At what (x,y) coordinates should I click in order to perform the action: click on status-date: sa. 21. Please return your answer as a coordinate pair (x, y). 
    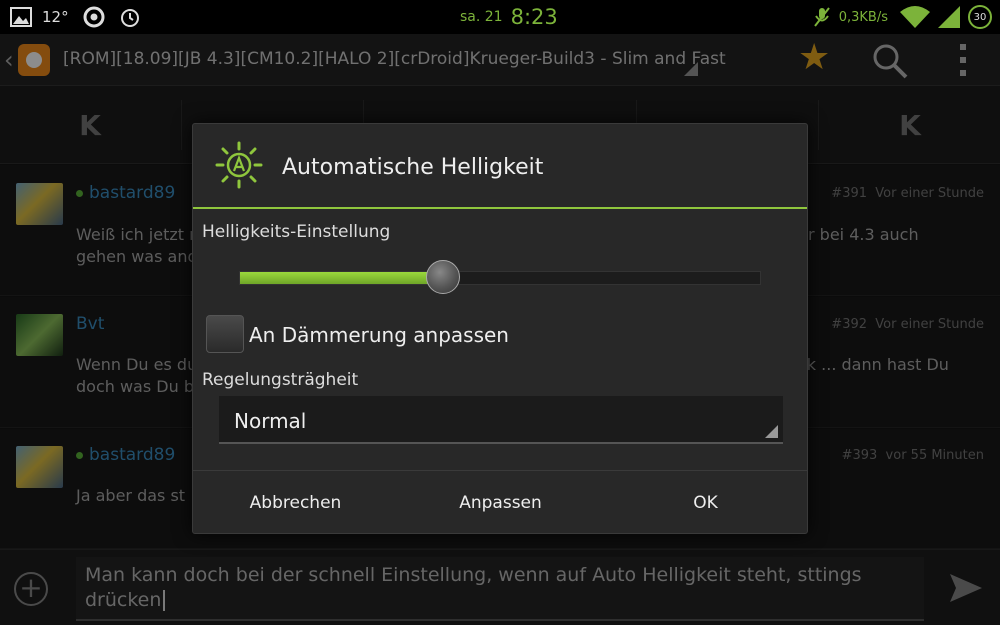
    Looking at the image, I should click on (481, 17).